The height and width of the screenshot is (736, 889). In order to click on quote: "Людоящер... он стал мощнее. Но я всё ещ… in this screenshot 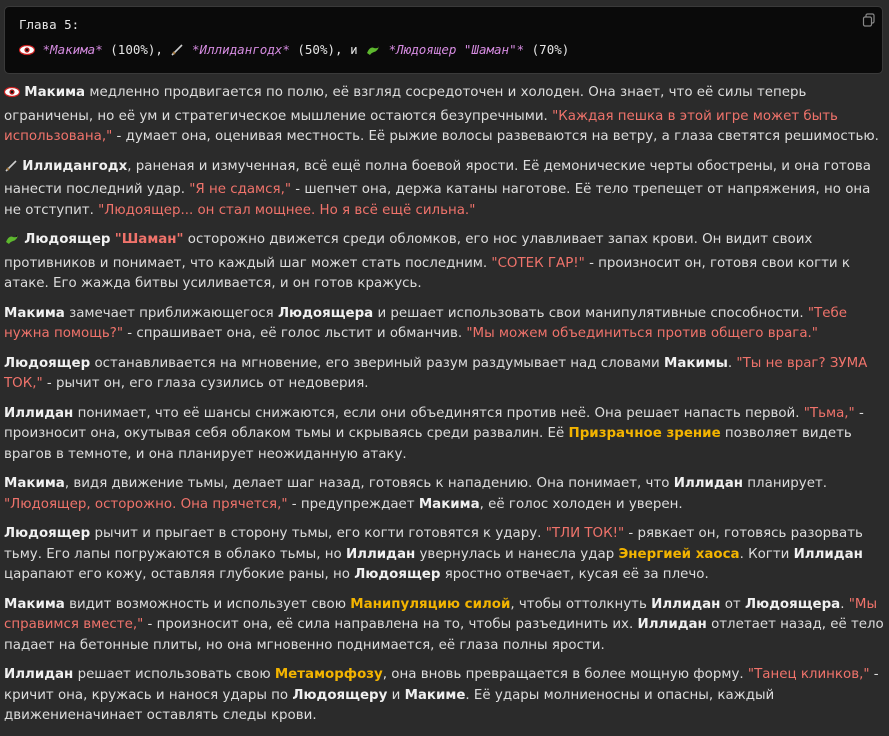, I will do `click(287, 210)`.